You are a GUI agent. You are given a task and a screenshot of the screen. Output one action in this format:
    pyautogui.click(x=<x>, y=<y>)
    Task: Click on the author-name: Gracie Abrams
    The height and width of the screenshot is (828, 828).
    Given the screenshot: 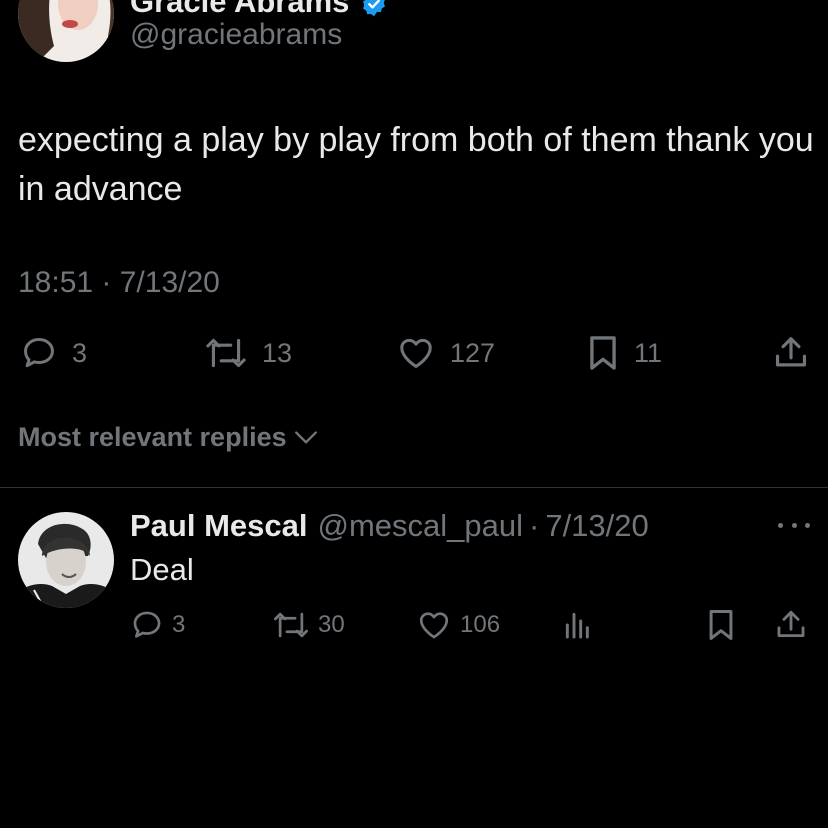 What is the action you would take?
    pyautogui.click(x=239, y=10)
    